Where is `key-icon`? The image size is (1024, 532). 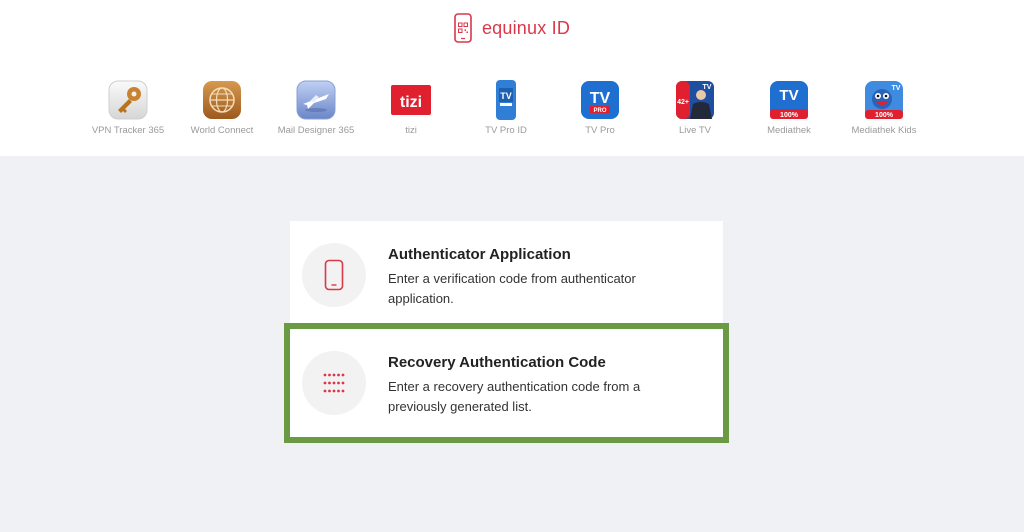
key-icon is located at coordinates (128, 100).